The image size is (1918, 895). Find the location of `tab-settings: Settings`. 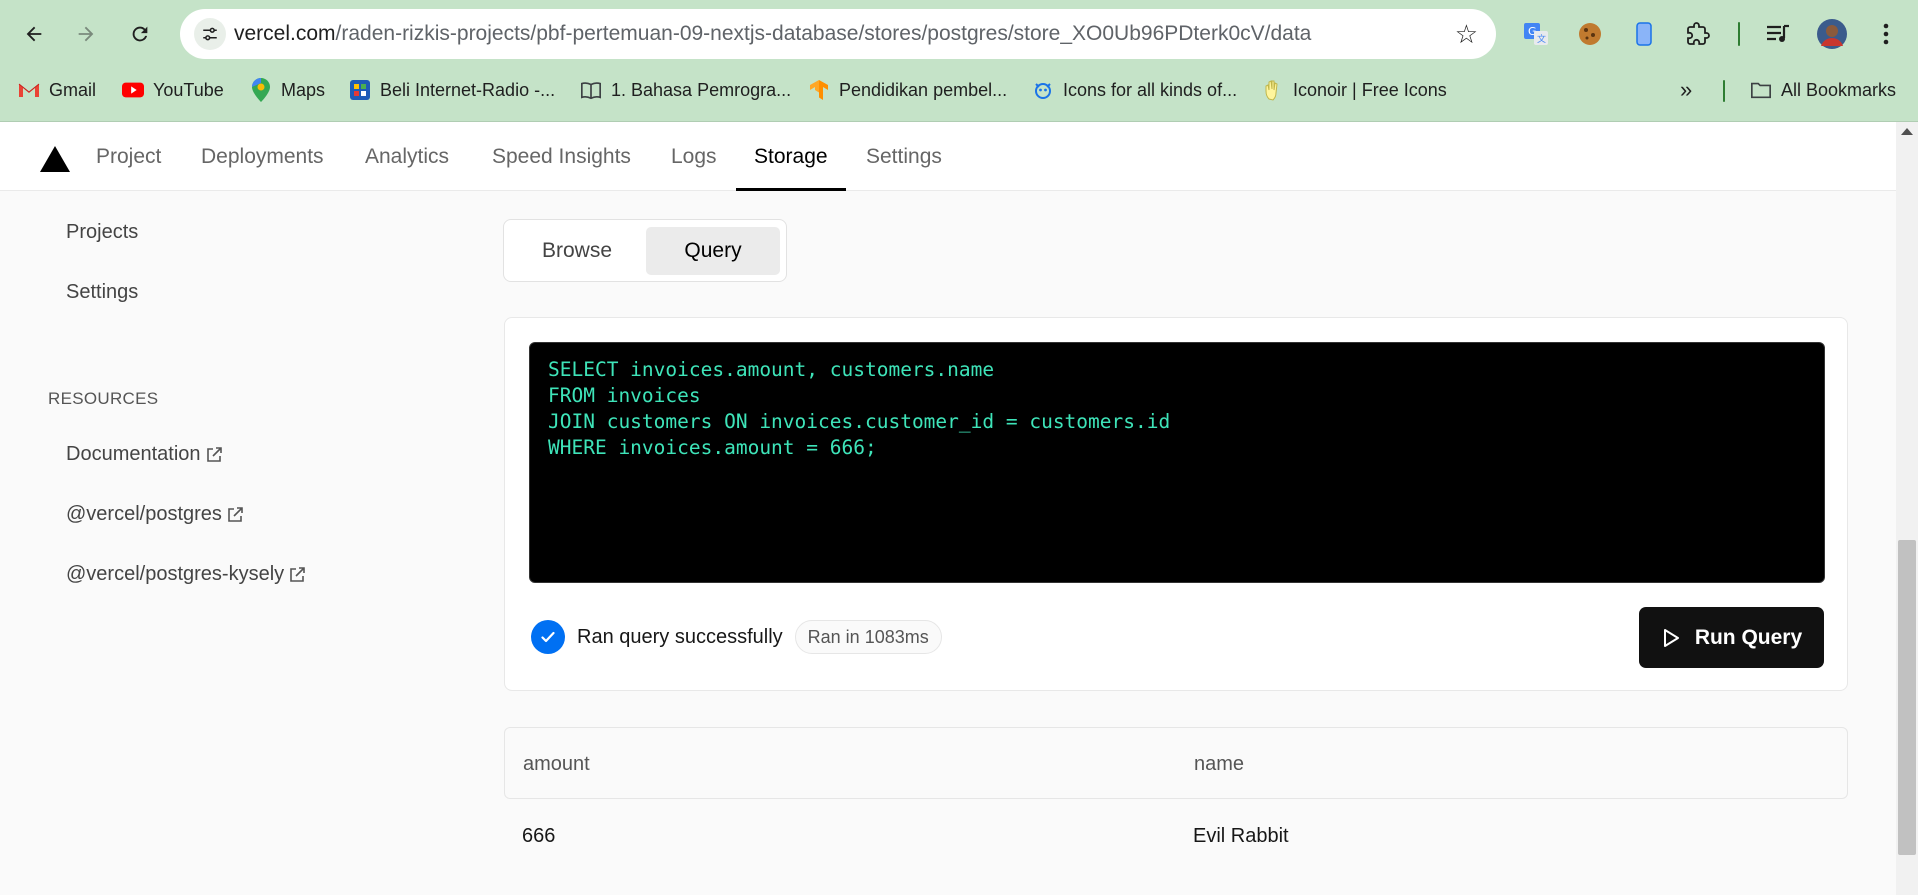

tab-settings: Settings is located at coordinates (904, 156).